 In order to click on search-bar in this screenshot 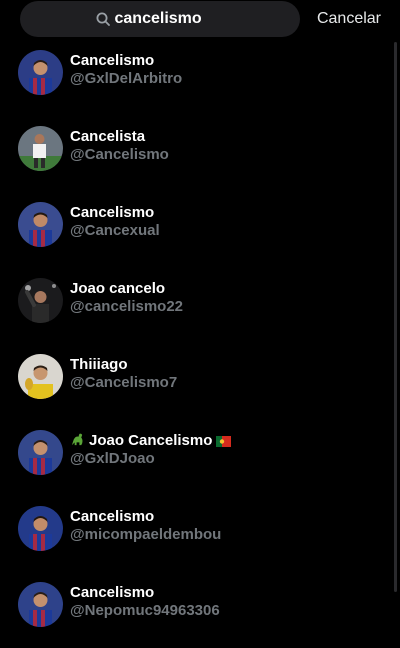, I will do `click(160, 19)`.